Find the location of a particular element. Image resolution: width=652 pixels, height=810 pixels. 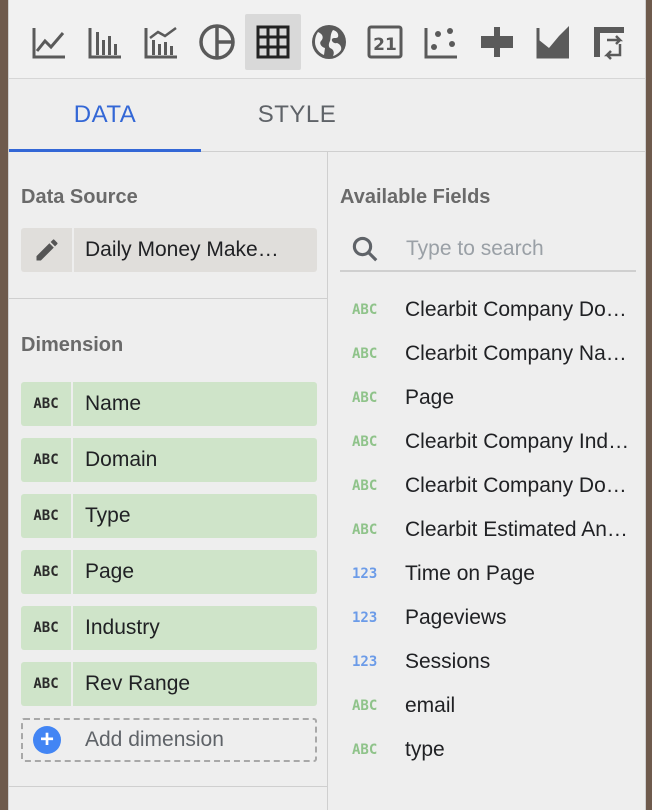

chart-type-toolbar: 21 is located at coordinates (327, 39).